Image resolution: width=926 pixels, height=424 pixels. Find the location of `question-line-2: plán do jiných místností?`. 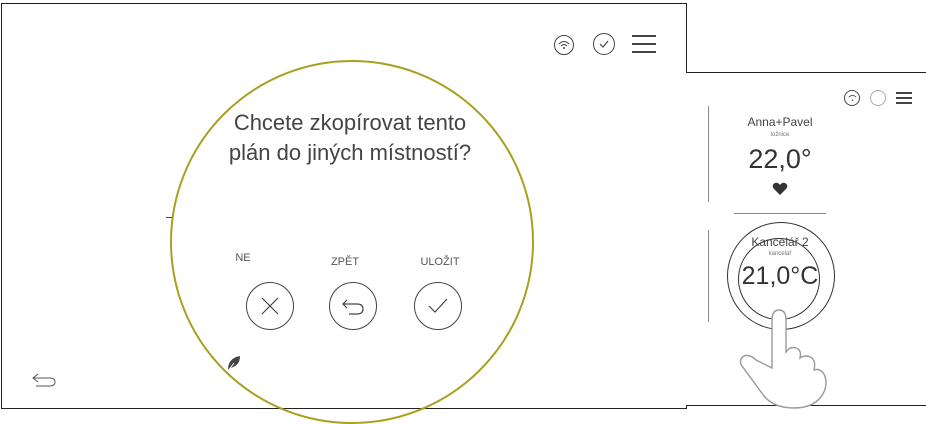

question-line-2: plán do jiných místností? is located at coordinates (350, 152).